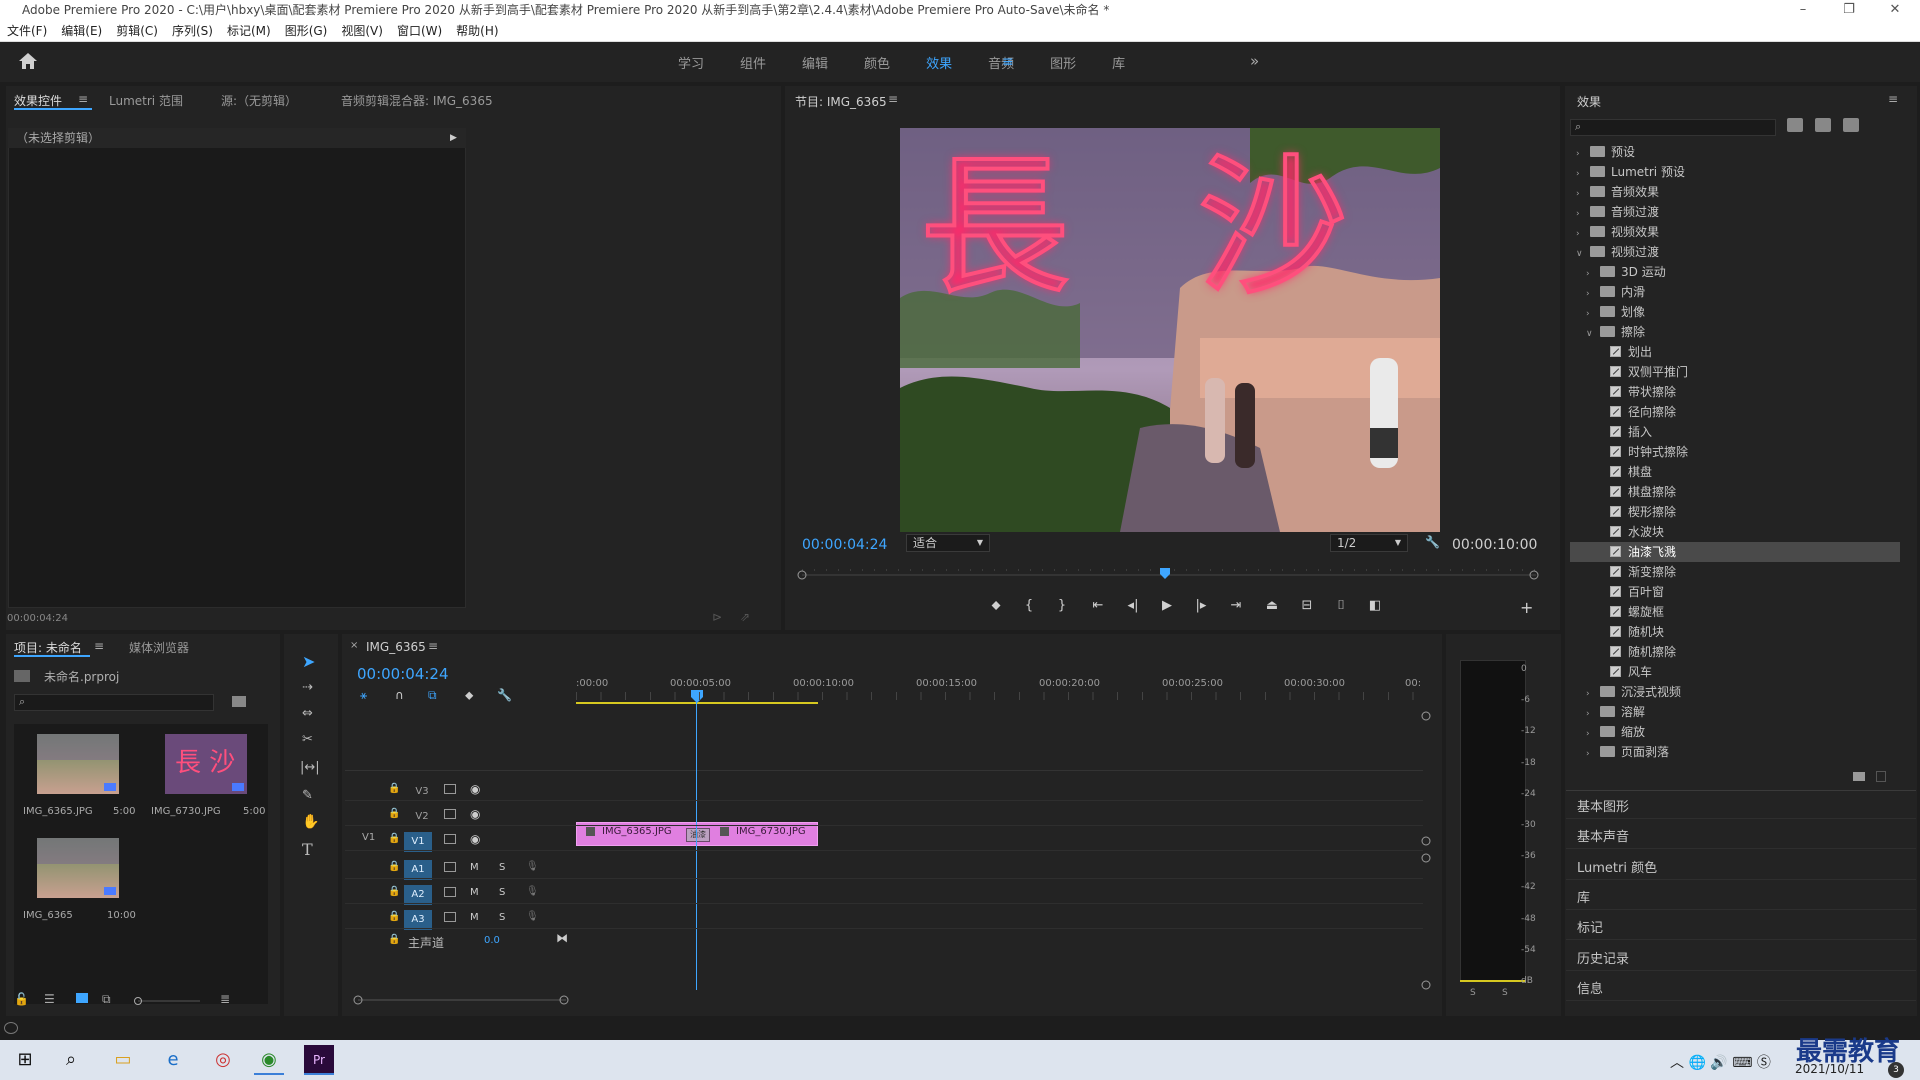 The width and height of the screenshot is (1920, 1080). I want to click on tree-item: 渐变擦除, so click(1735, 572).